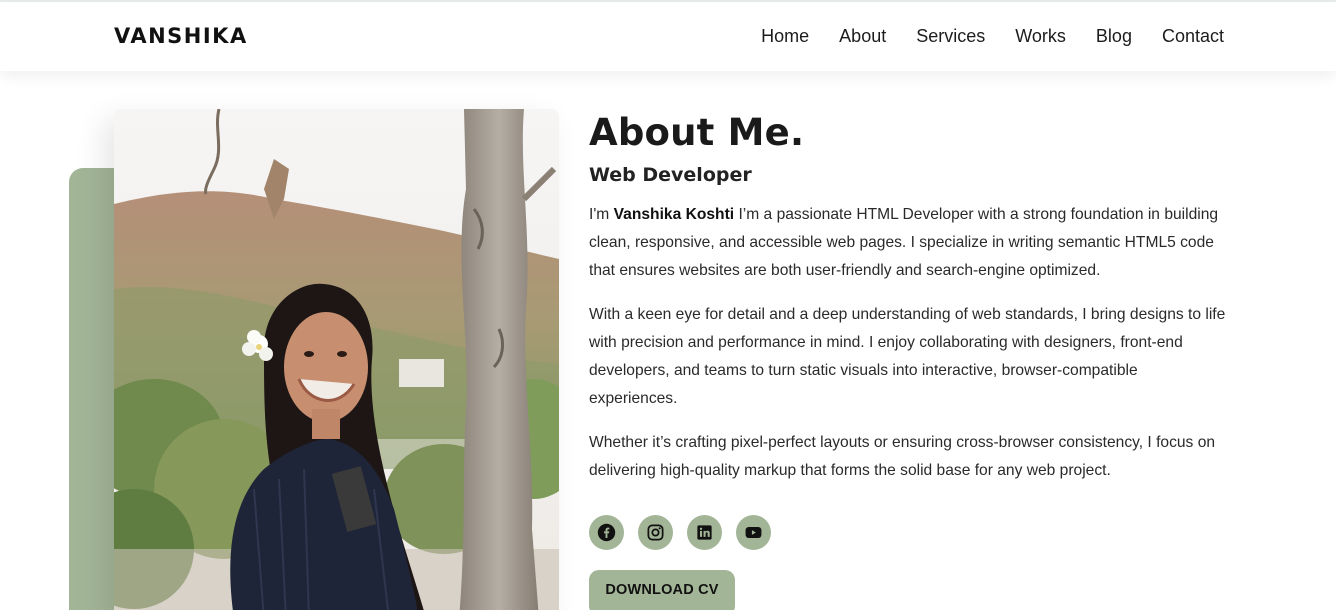  Describe the element at coordinates (601, 214) in the screenshot. I see `intro-prefix: I'm` at that location.